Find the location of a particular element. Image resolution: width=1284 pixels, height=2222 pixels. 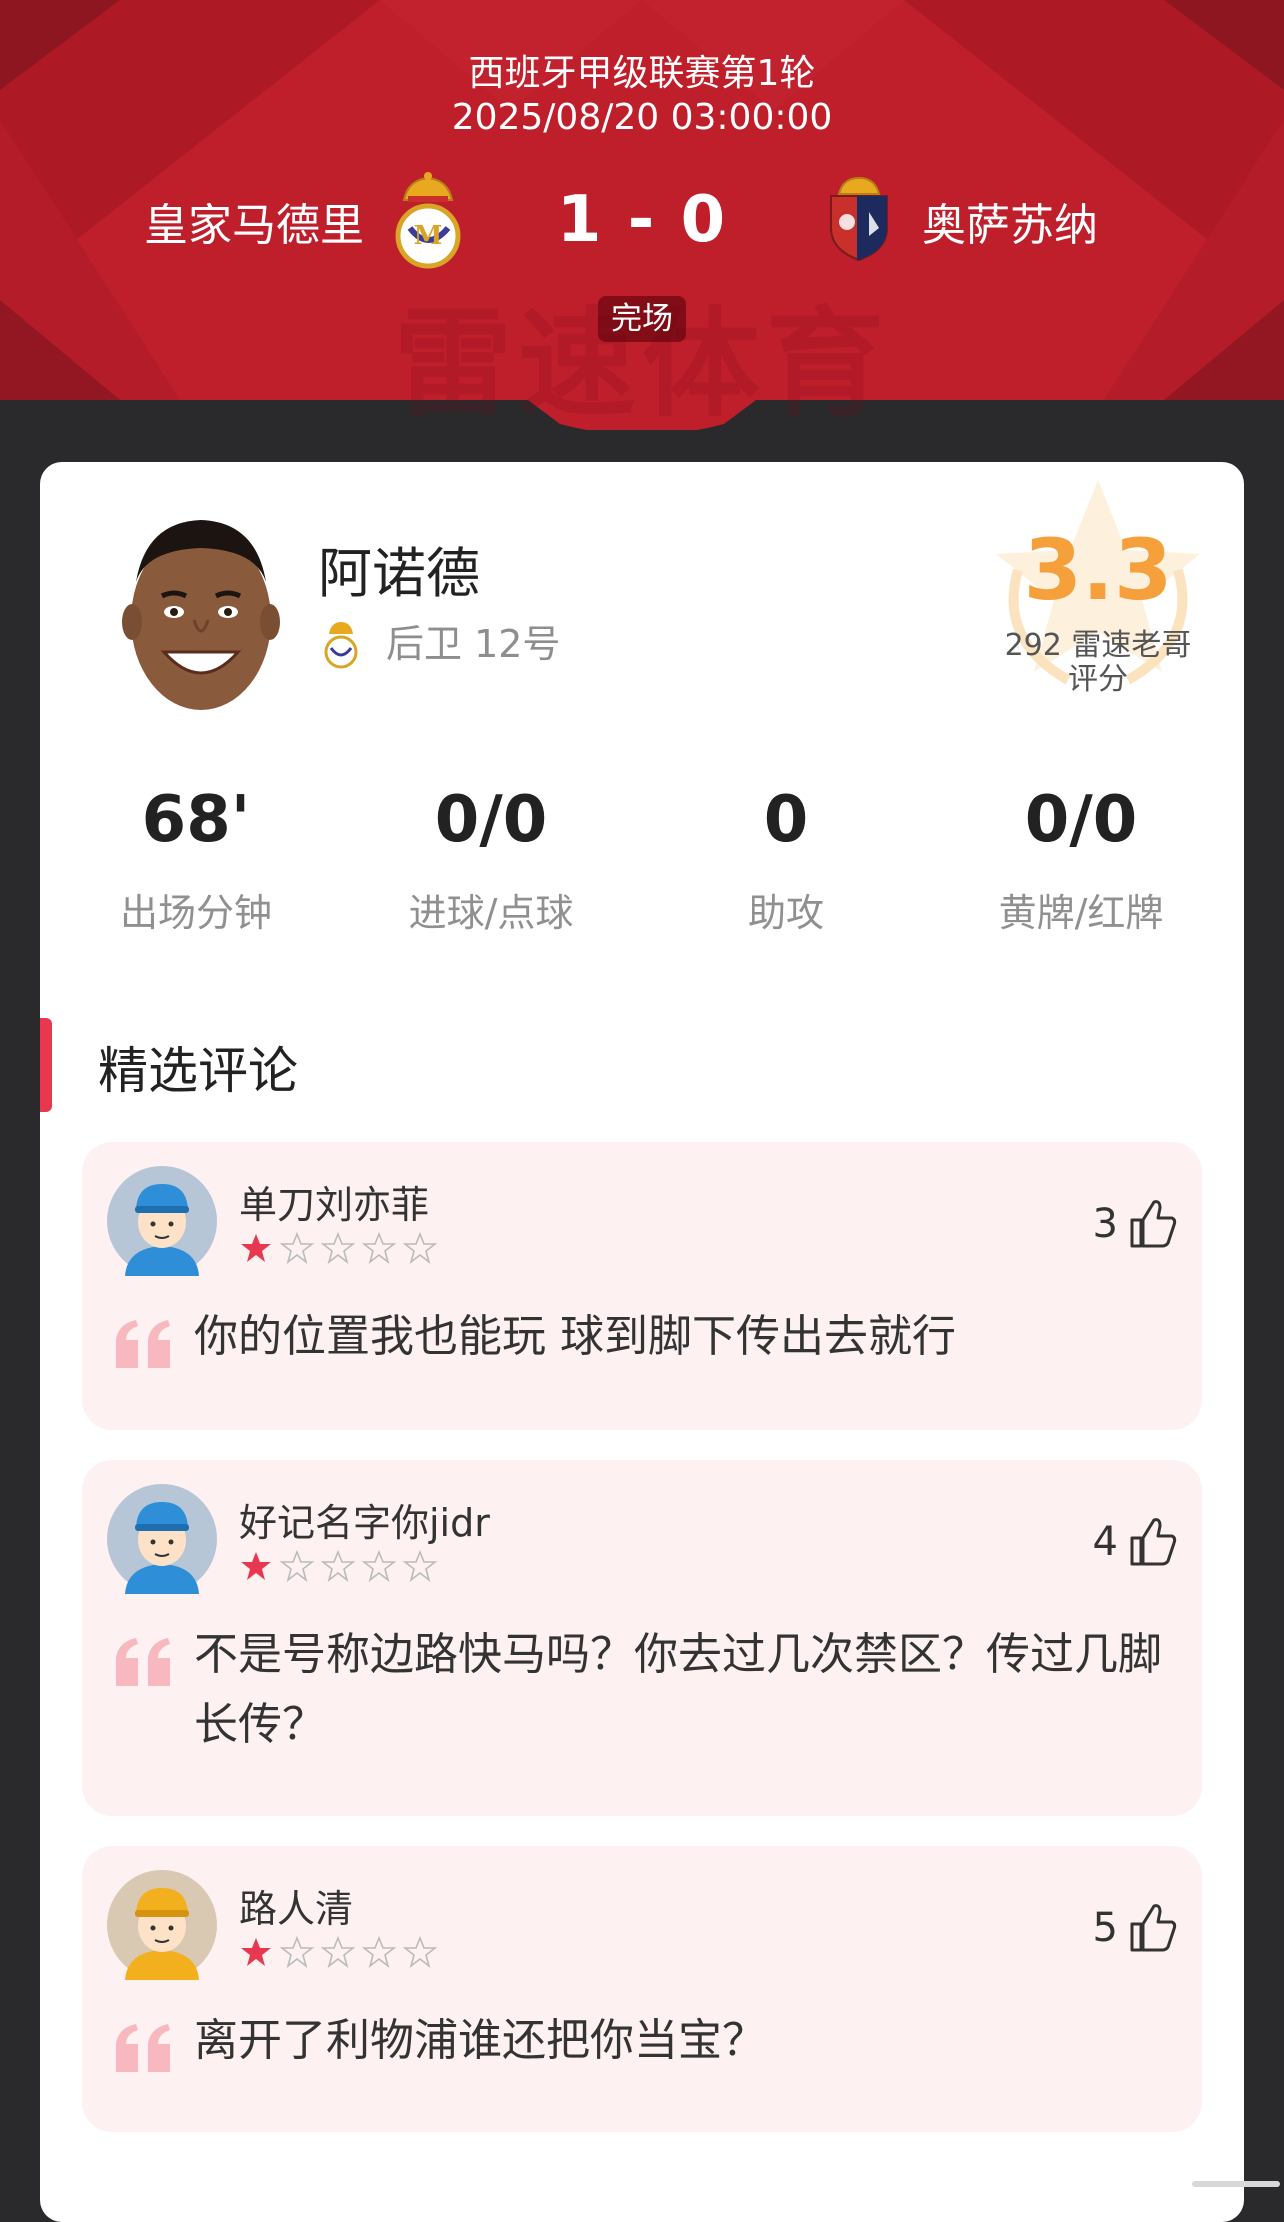

comment-text: 离开了利物浦谁还把你当宝？ is located at coordinates (480, 2040).